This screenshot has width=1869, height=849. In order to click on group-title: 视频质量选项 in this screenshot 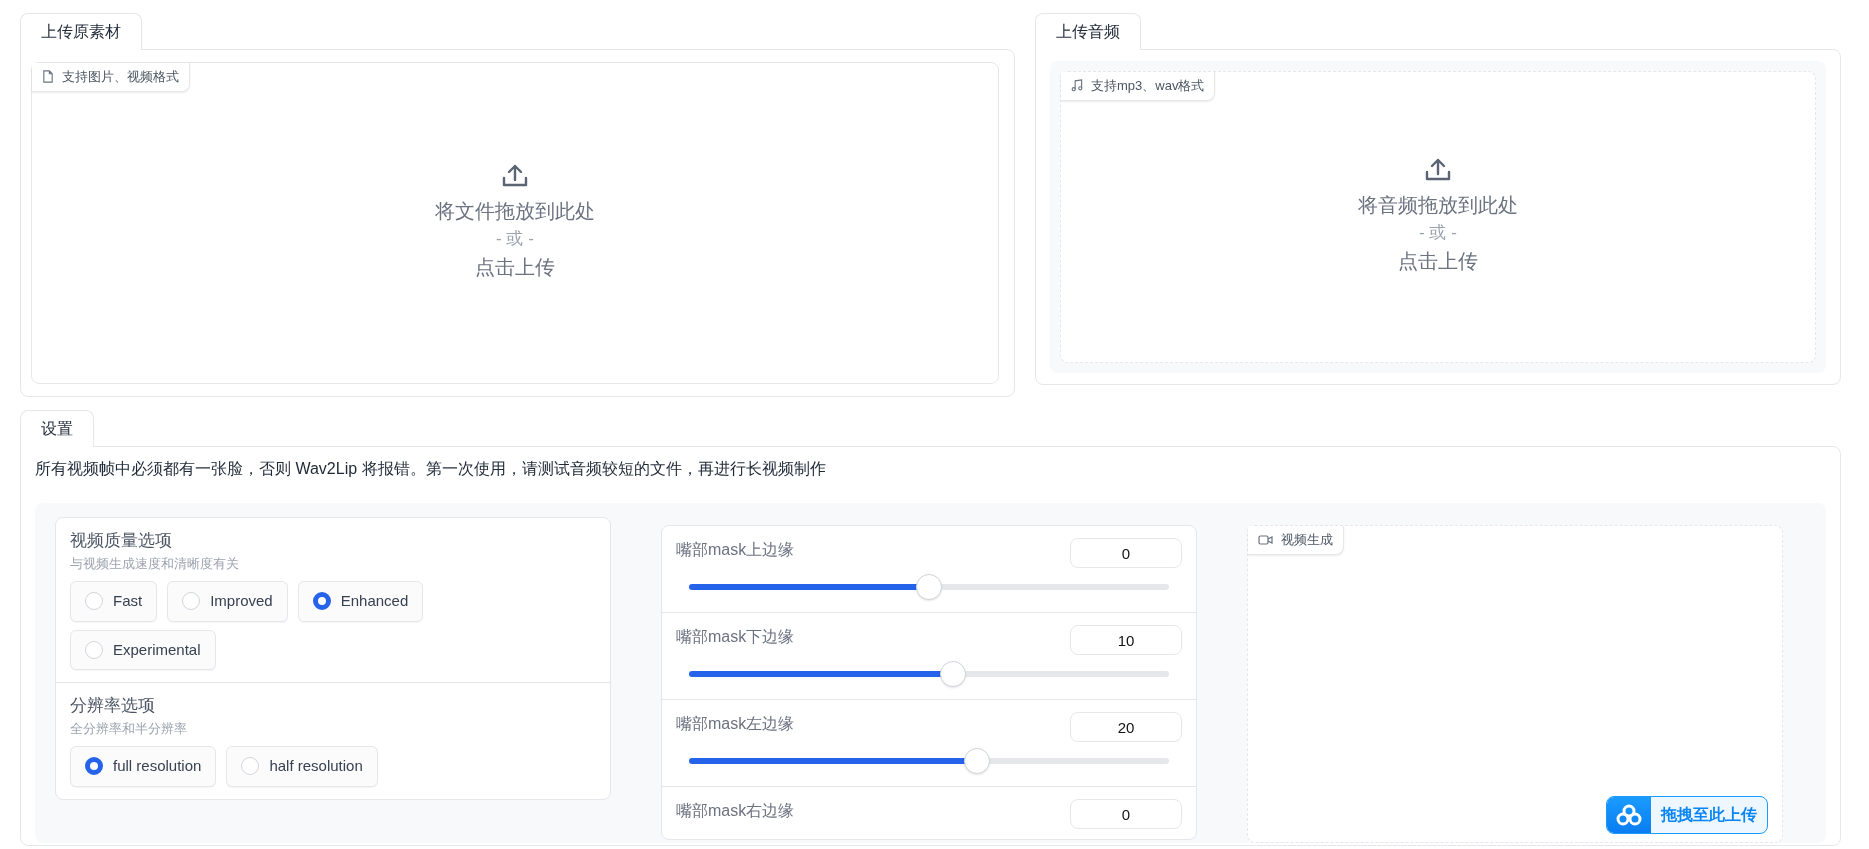, I will do `click(121, 541)`.